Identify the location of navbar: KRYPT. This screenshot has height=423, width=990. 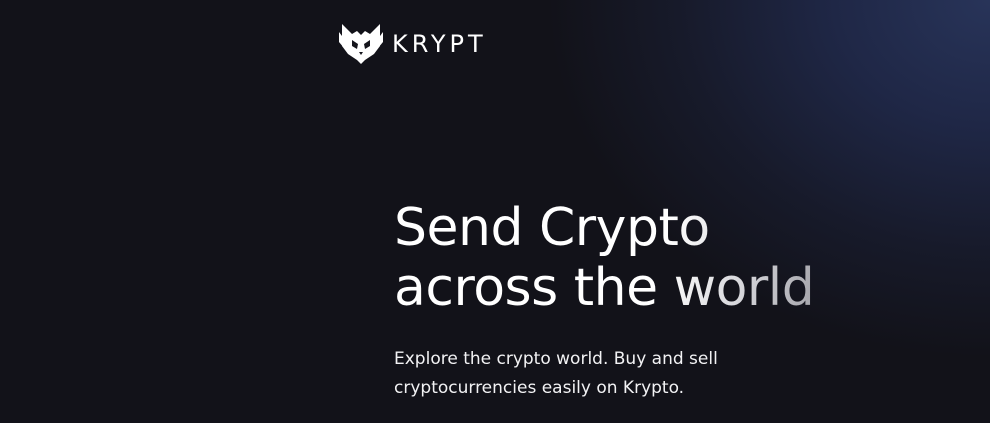
(412, 44).